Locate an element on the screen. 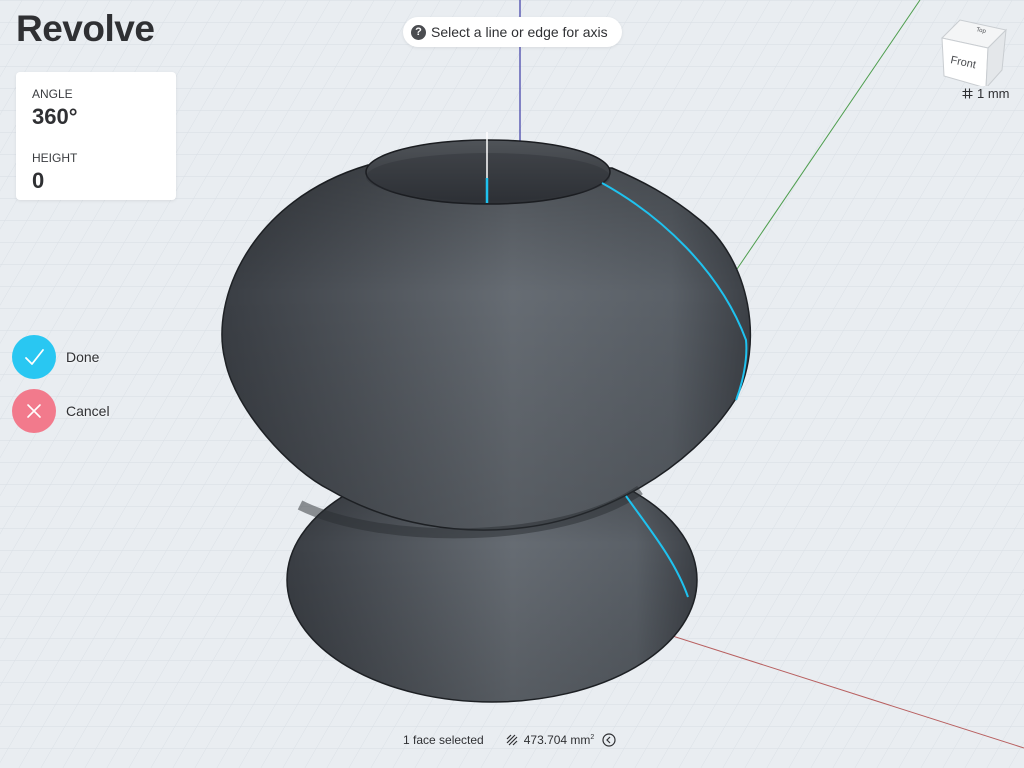  grid-icon is located at coordinates (967, 93).